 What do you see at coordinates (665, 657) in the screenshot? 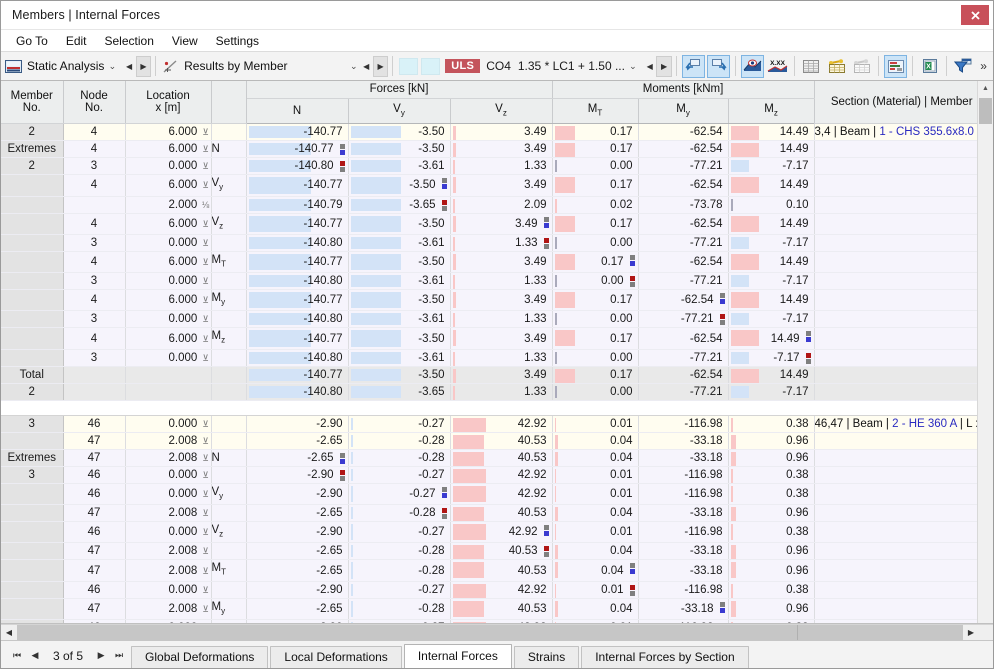
I see `tab-internal-forces-by-section: Internal Forces by Section` at bounding box center [665, 657].